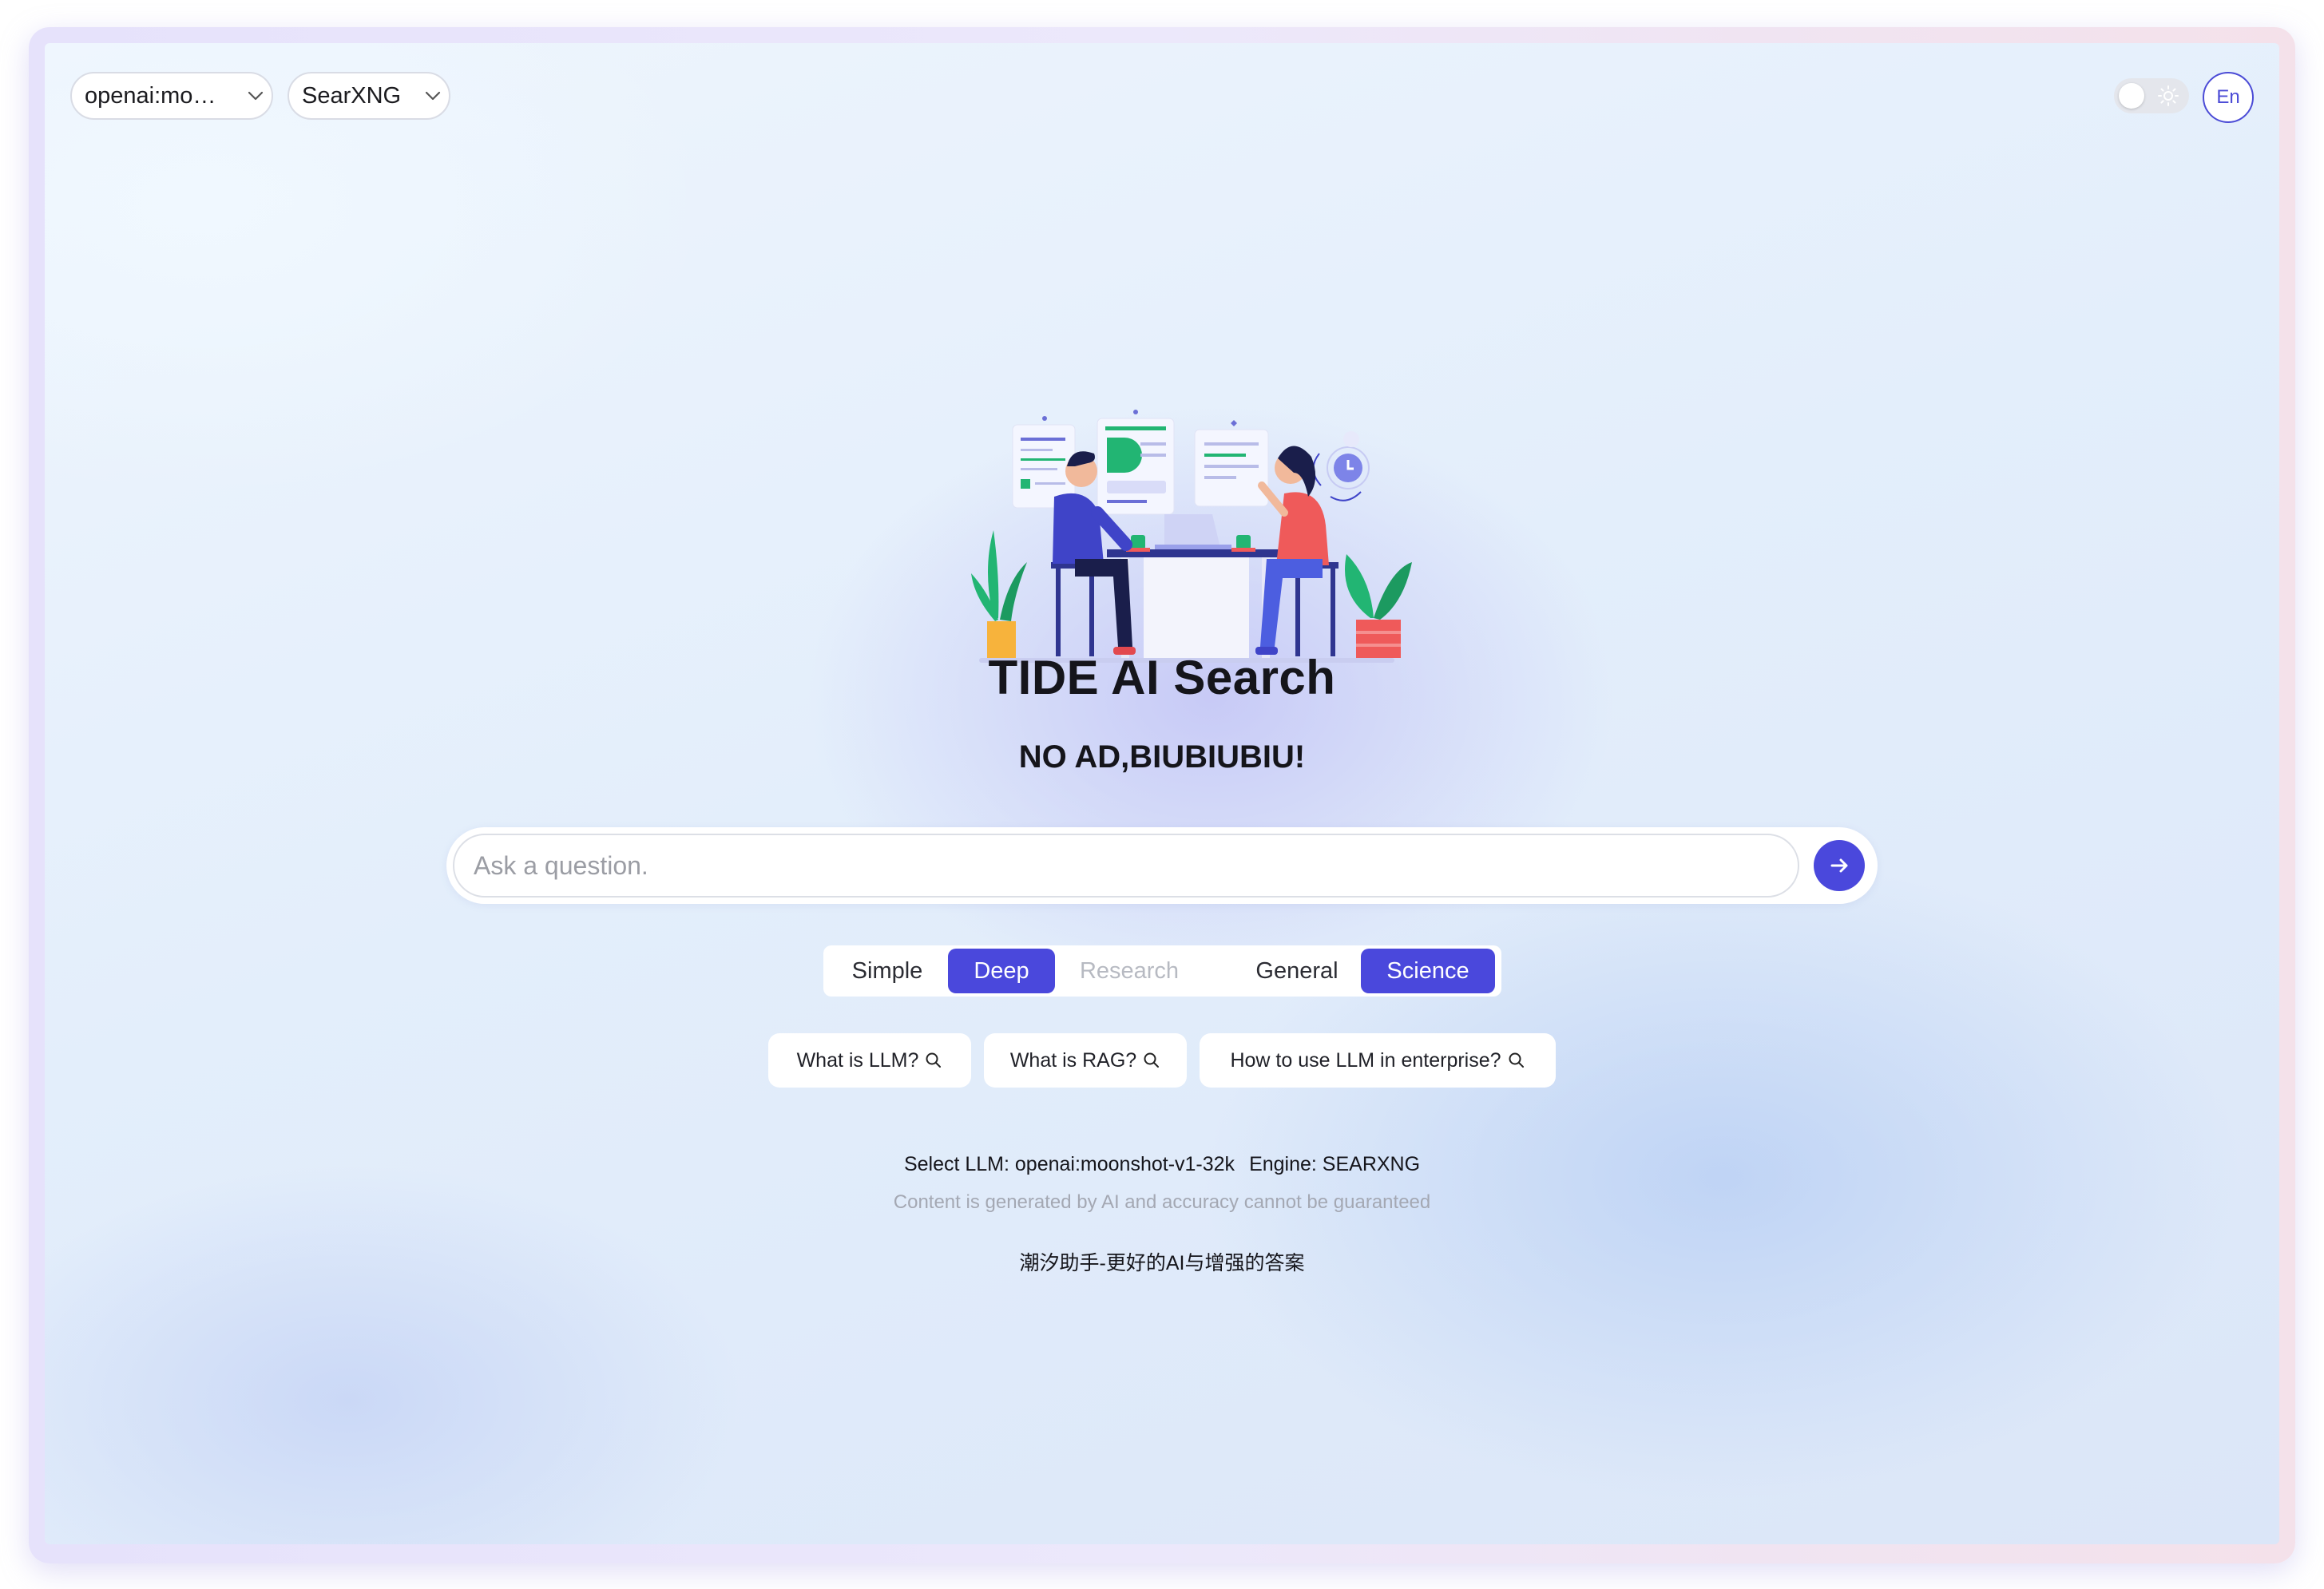 This screenshot has width=2324, height=1589. I want to click on suggestion-chip: How to use LLM in enterprise?, so click(1378, 1060).